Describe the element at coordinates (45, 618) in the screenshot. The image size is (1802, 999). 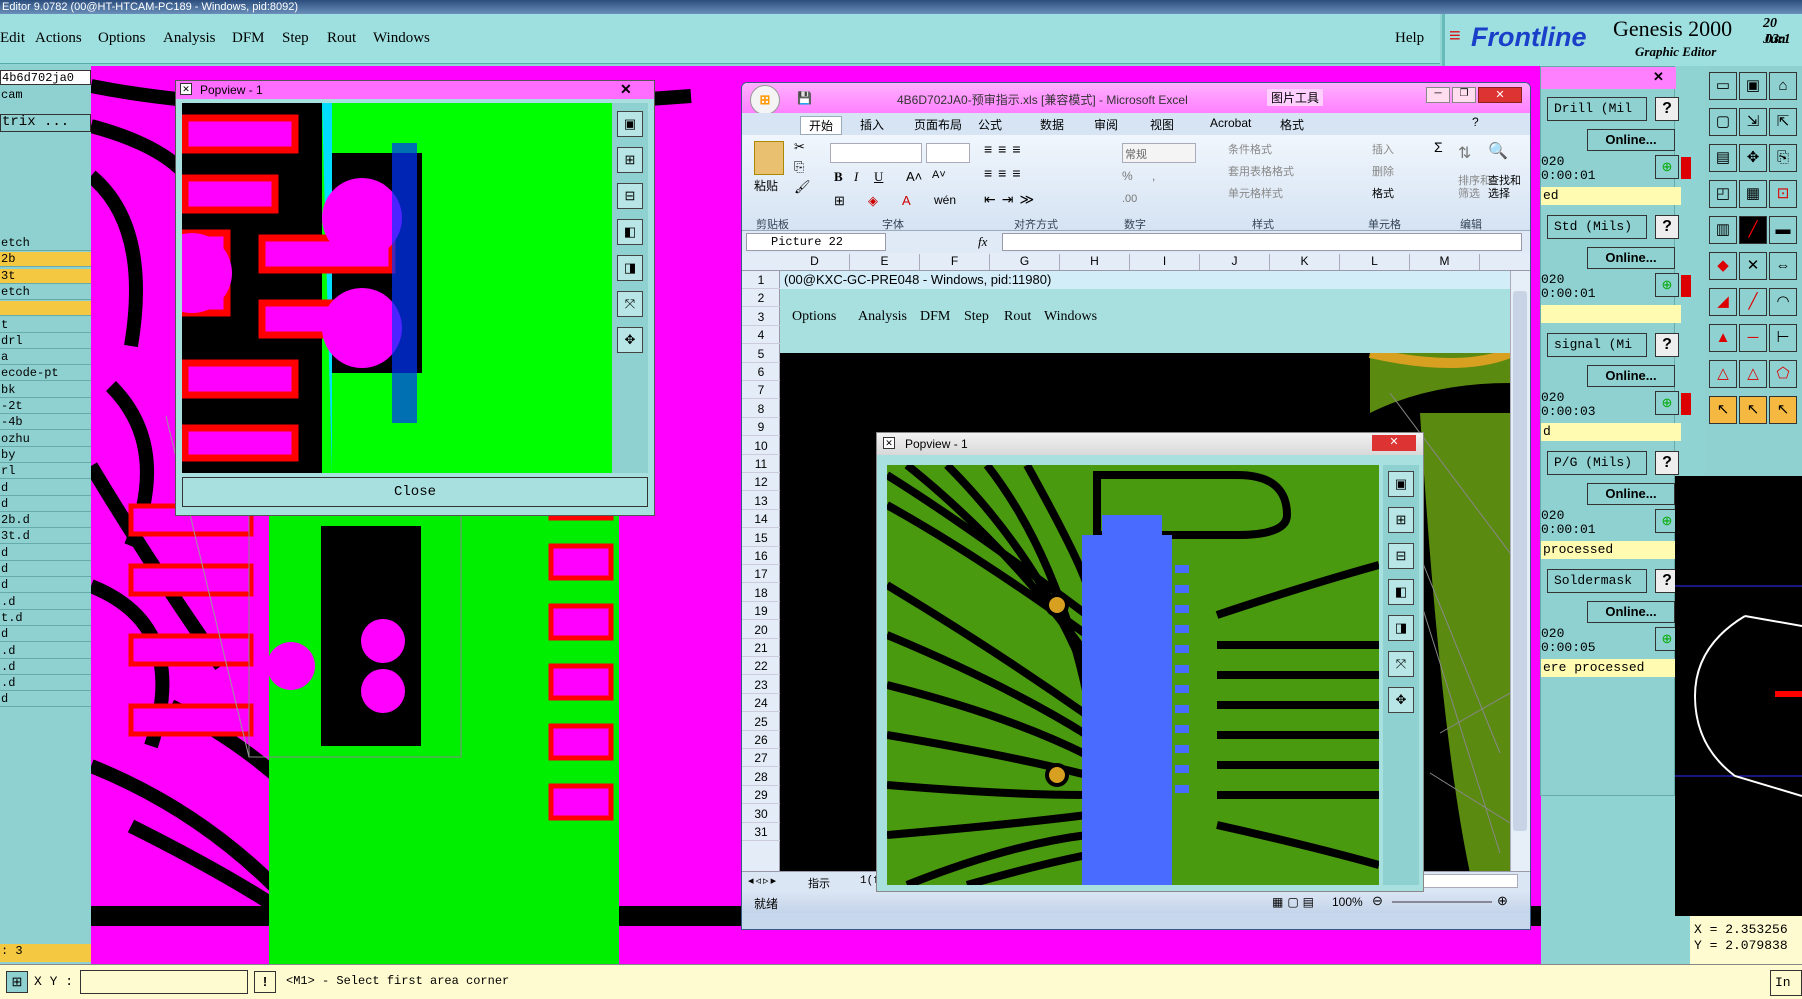
I see `layer-item: t.d` at that location.